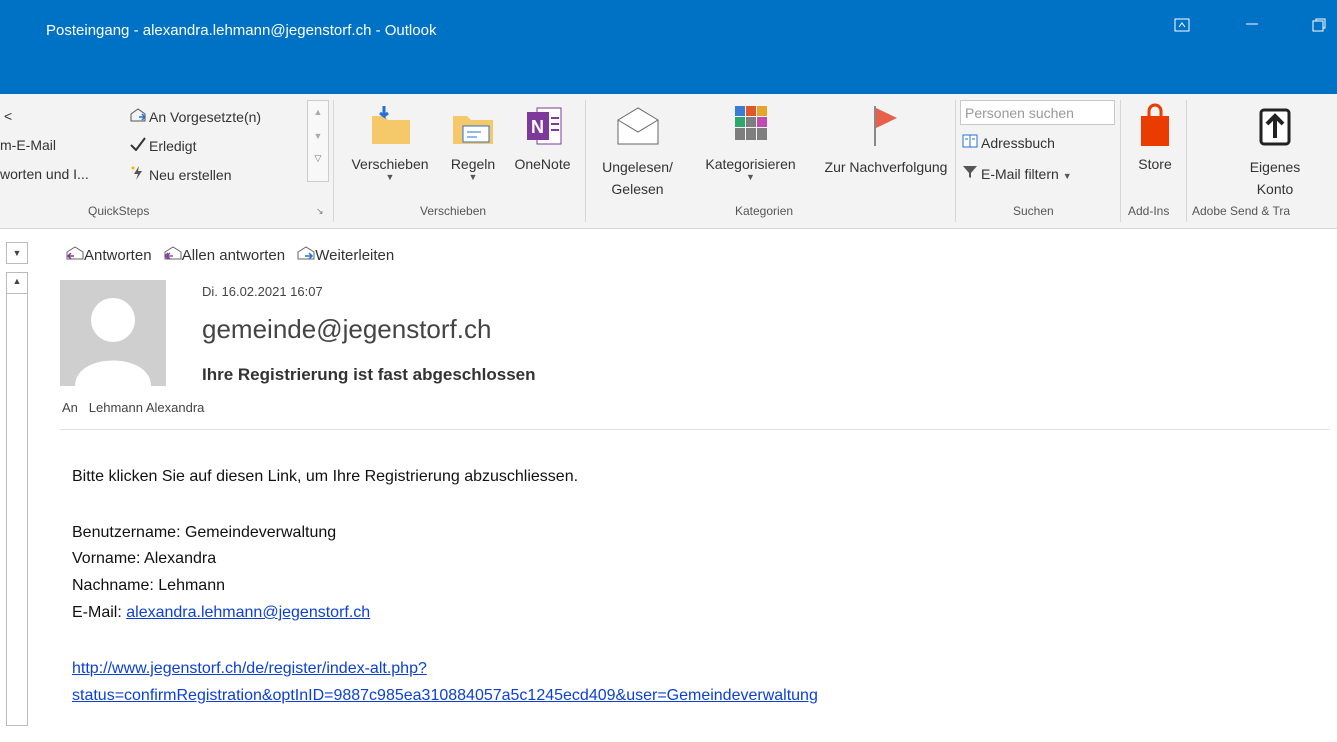  I want to click on kategorisieren-label: Kategorisieren, so click(750, 164).